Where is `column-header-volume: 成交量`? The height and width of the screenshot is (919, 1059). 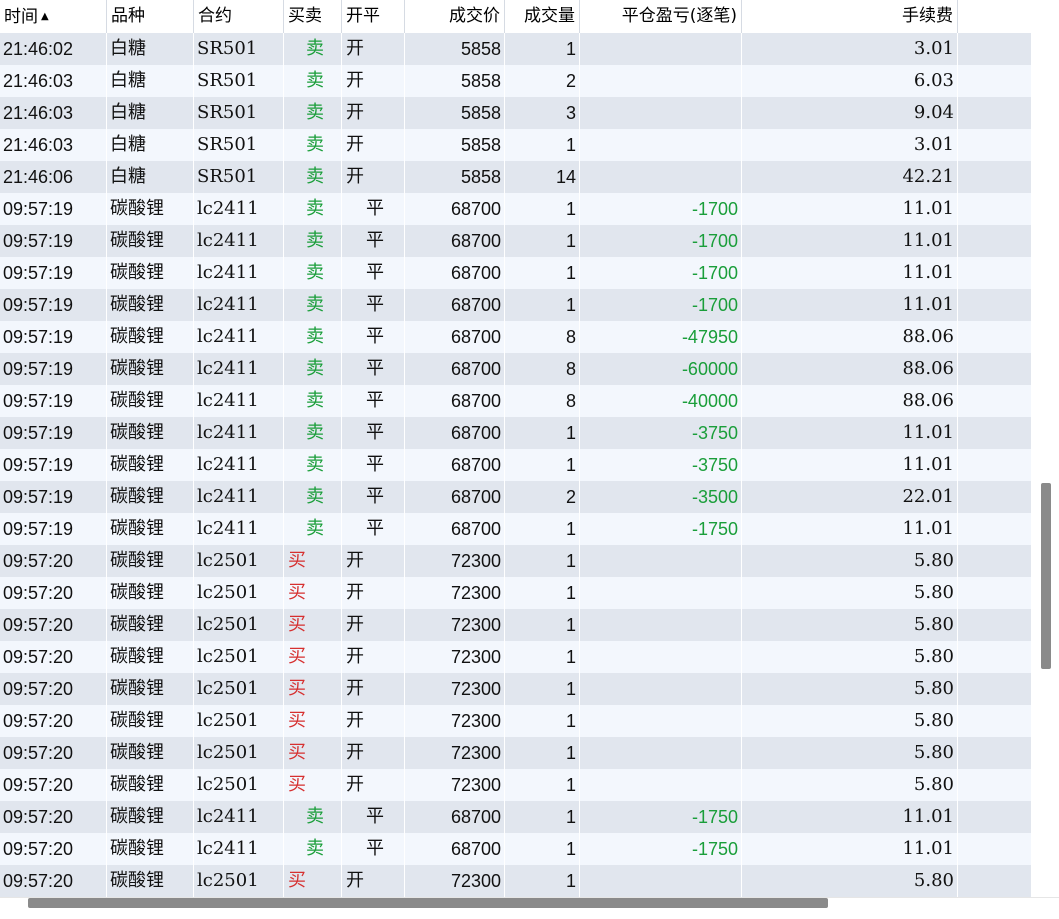 column-header-volume: 成交量 is located at coordinates (542, 16).